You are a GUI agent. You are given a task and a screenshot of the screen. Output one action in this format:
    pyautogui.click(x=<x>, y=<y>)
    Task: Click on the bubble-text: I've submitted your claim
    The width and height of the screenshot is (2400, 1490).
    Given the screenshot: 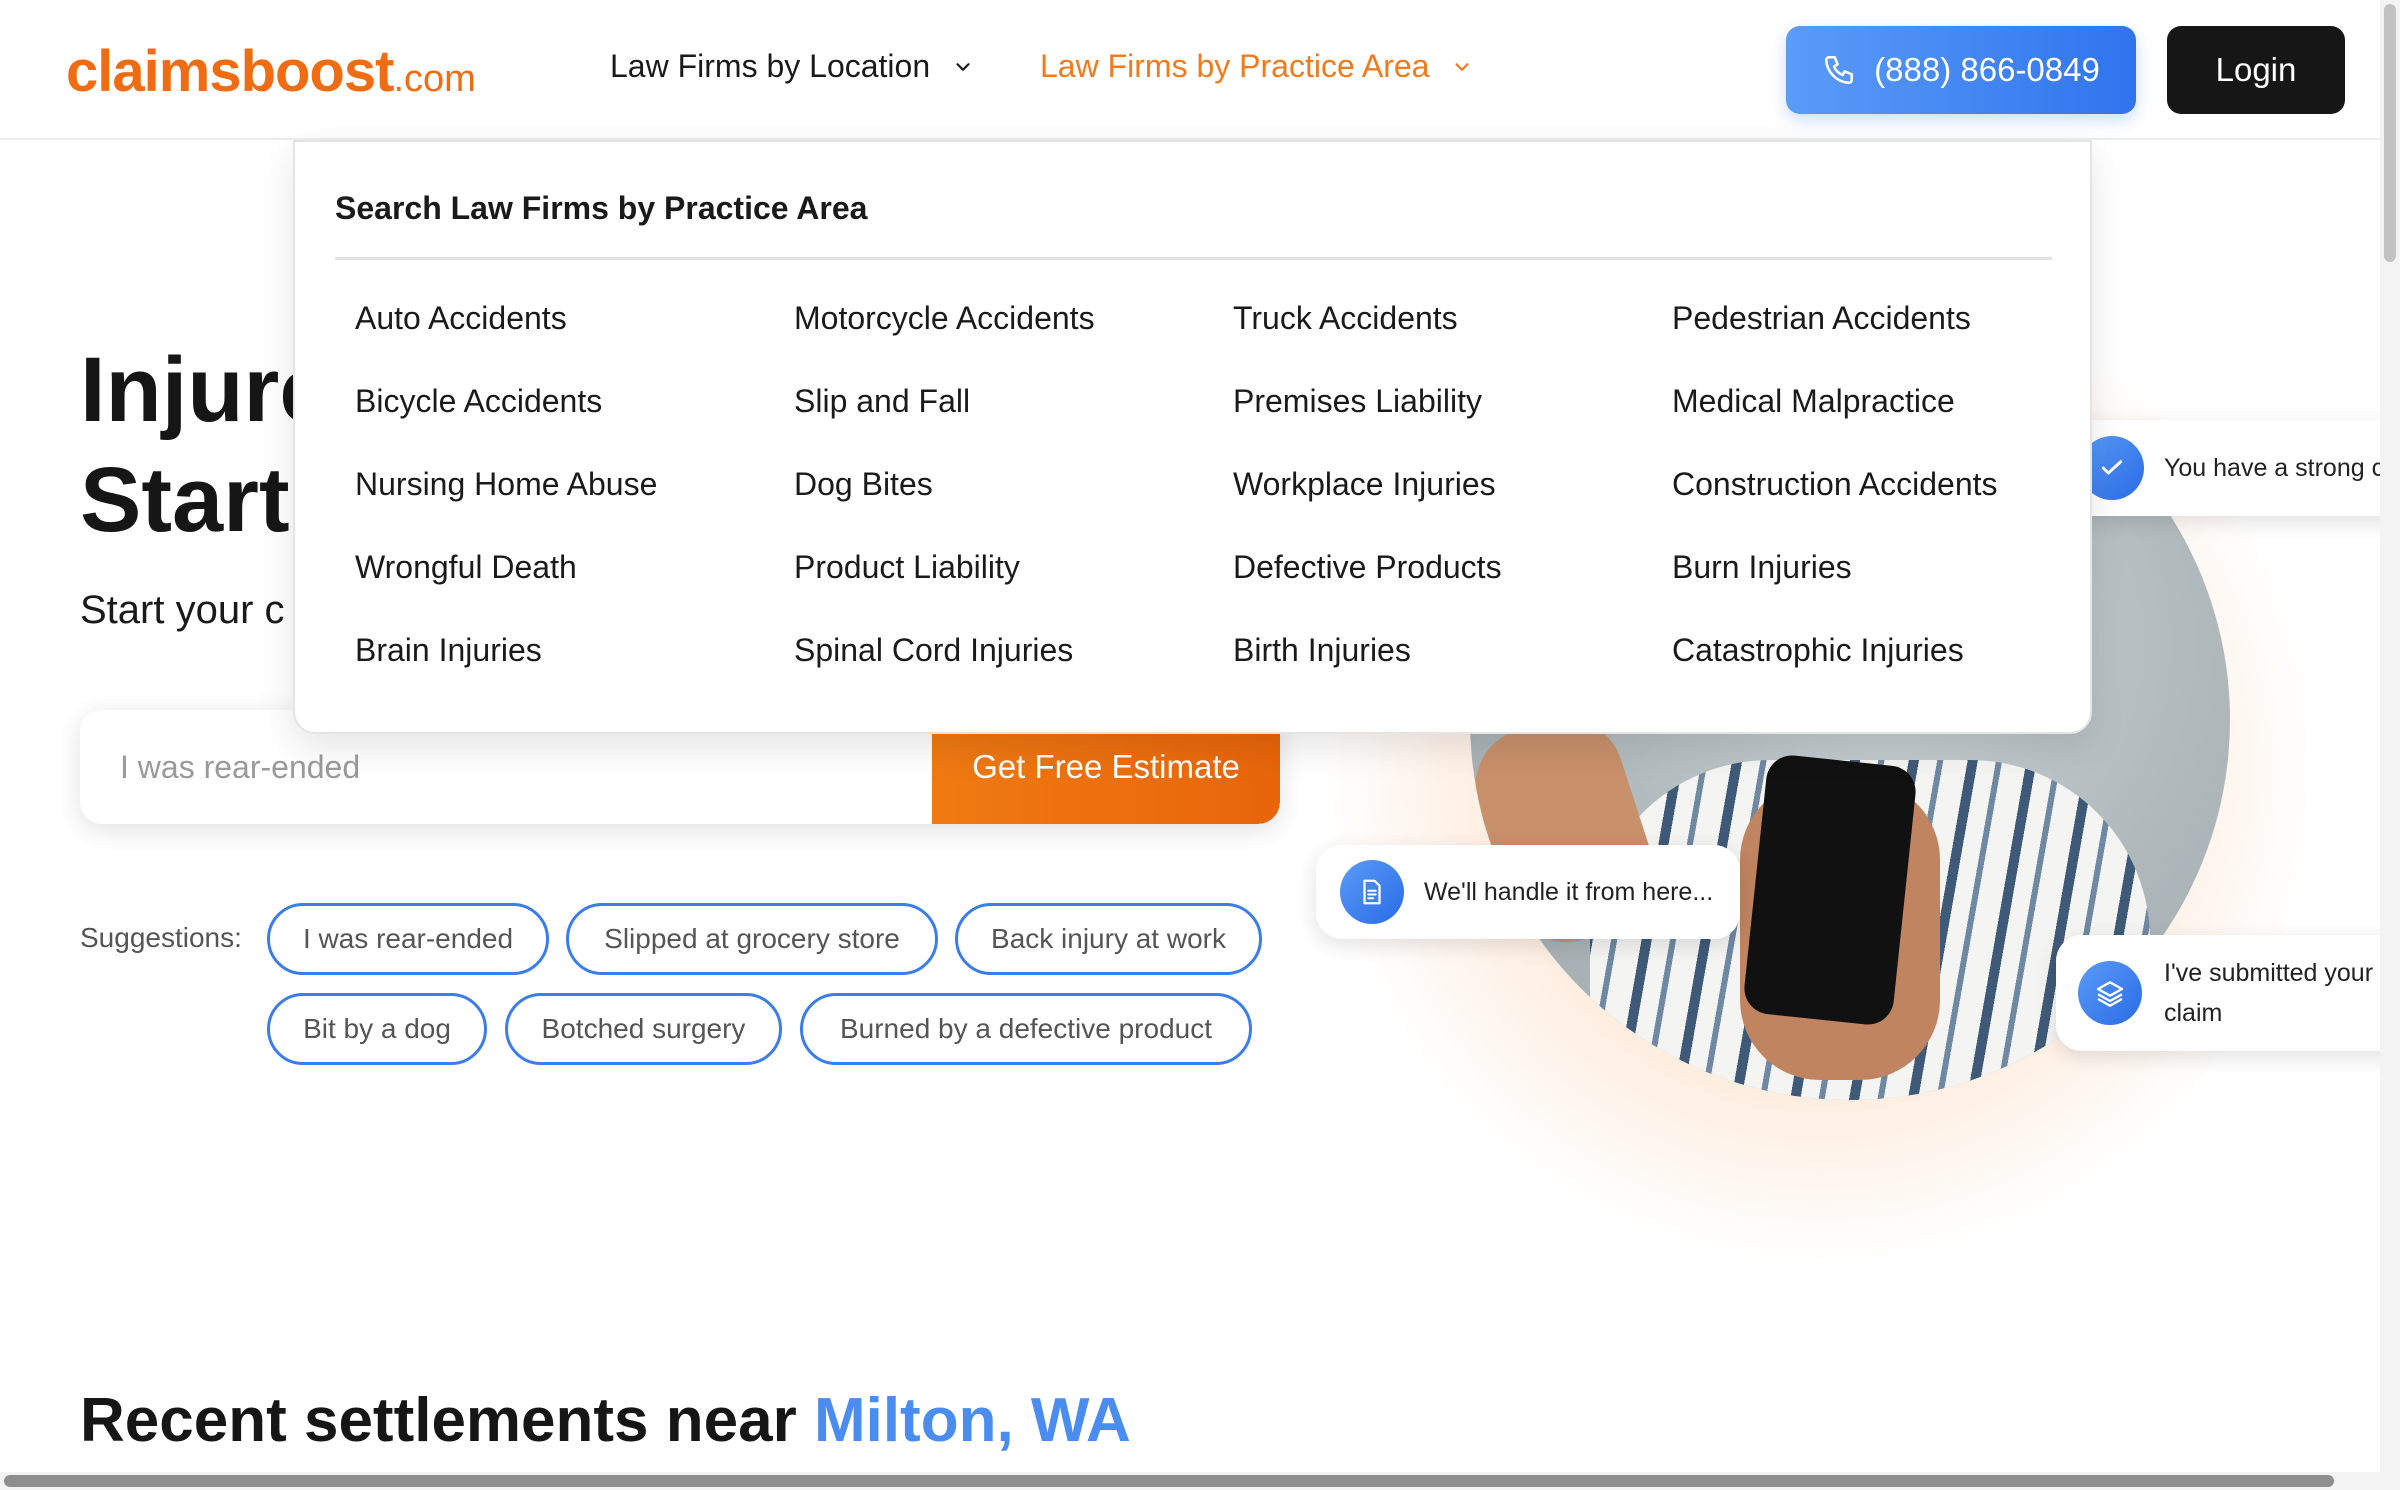 What is the action you would take?
    pyautogui.click(x=2269, y=993)
    